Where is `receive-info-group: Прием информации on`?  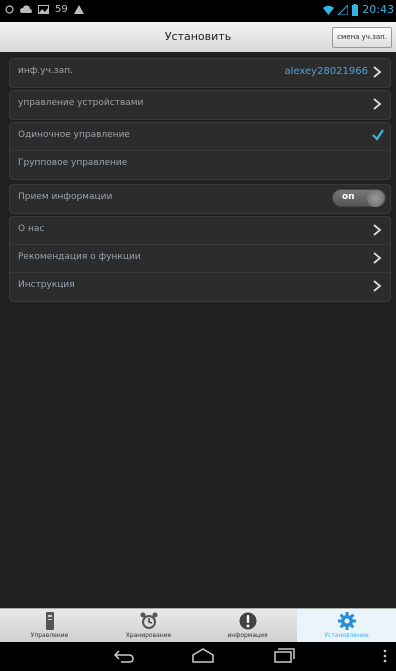
receive-info-group: Прием информации on is located at coordinates (200, 199).